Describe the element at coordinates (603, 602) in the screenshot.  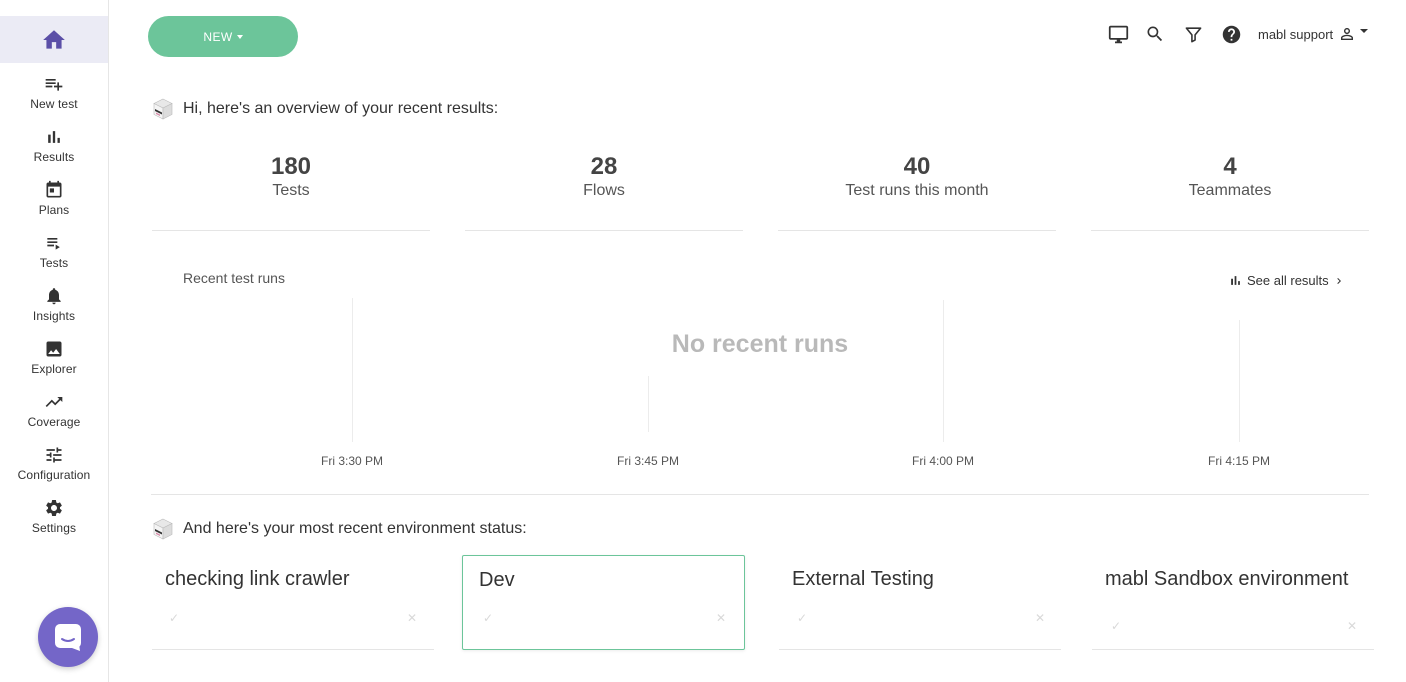
I see `environment-card-selected: Dev ✓ ✕` at that location.